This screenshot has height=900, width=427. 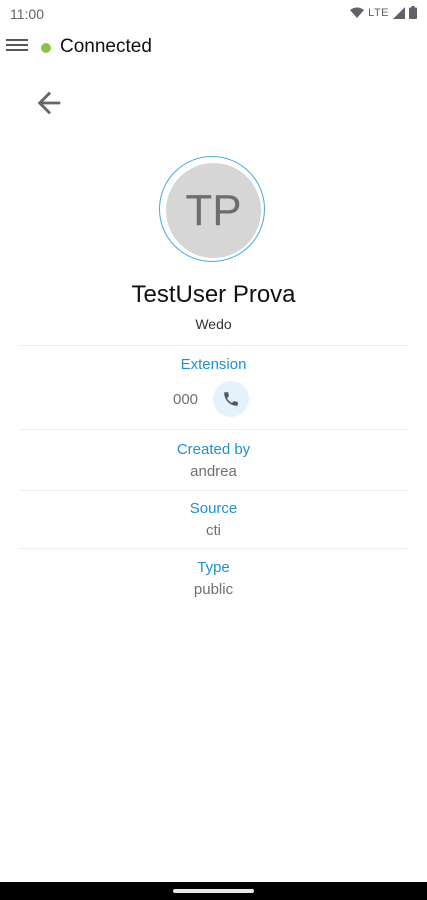 What do you see at coordinates (213, 567) in the screenshot?
I see `type-label: Type` at bounding box center [213, 567].